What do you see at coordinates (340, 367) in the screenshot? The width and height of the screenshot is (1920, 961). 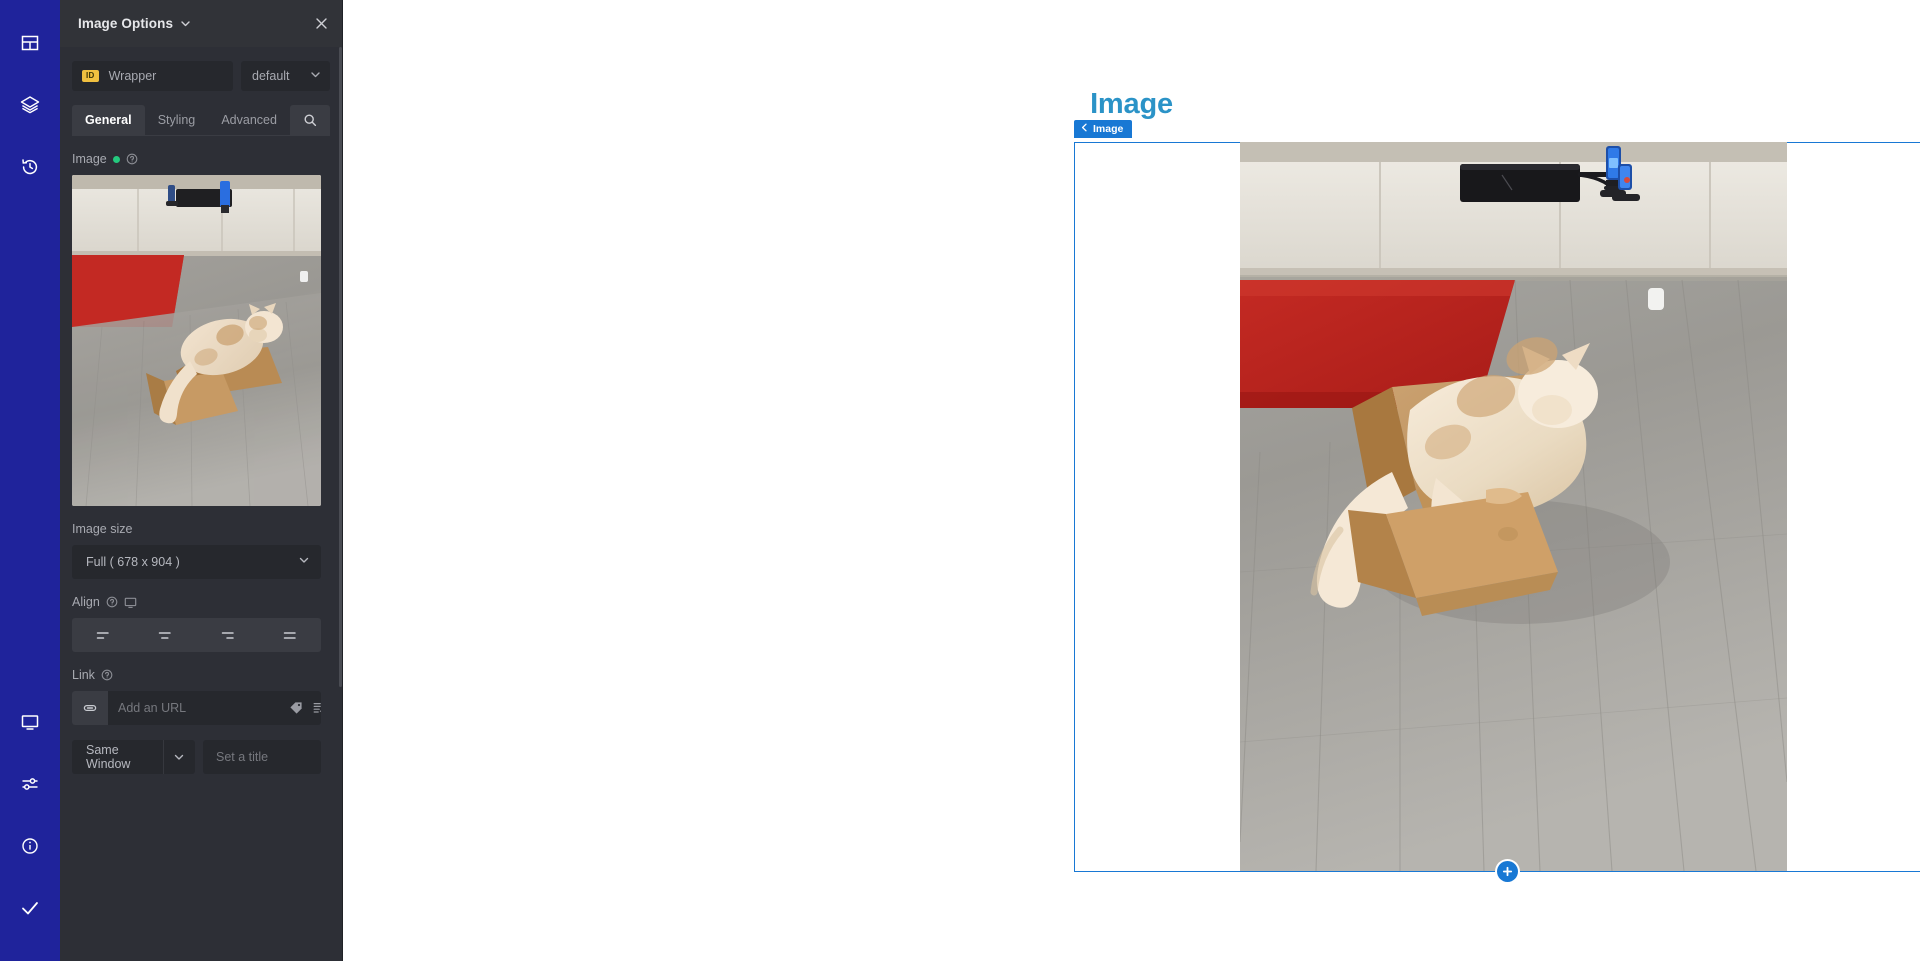 I see `panel-scrollbar` at bounding box center [340, 367].